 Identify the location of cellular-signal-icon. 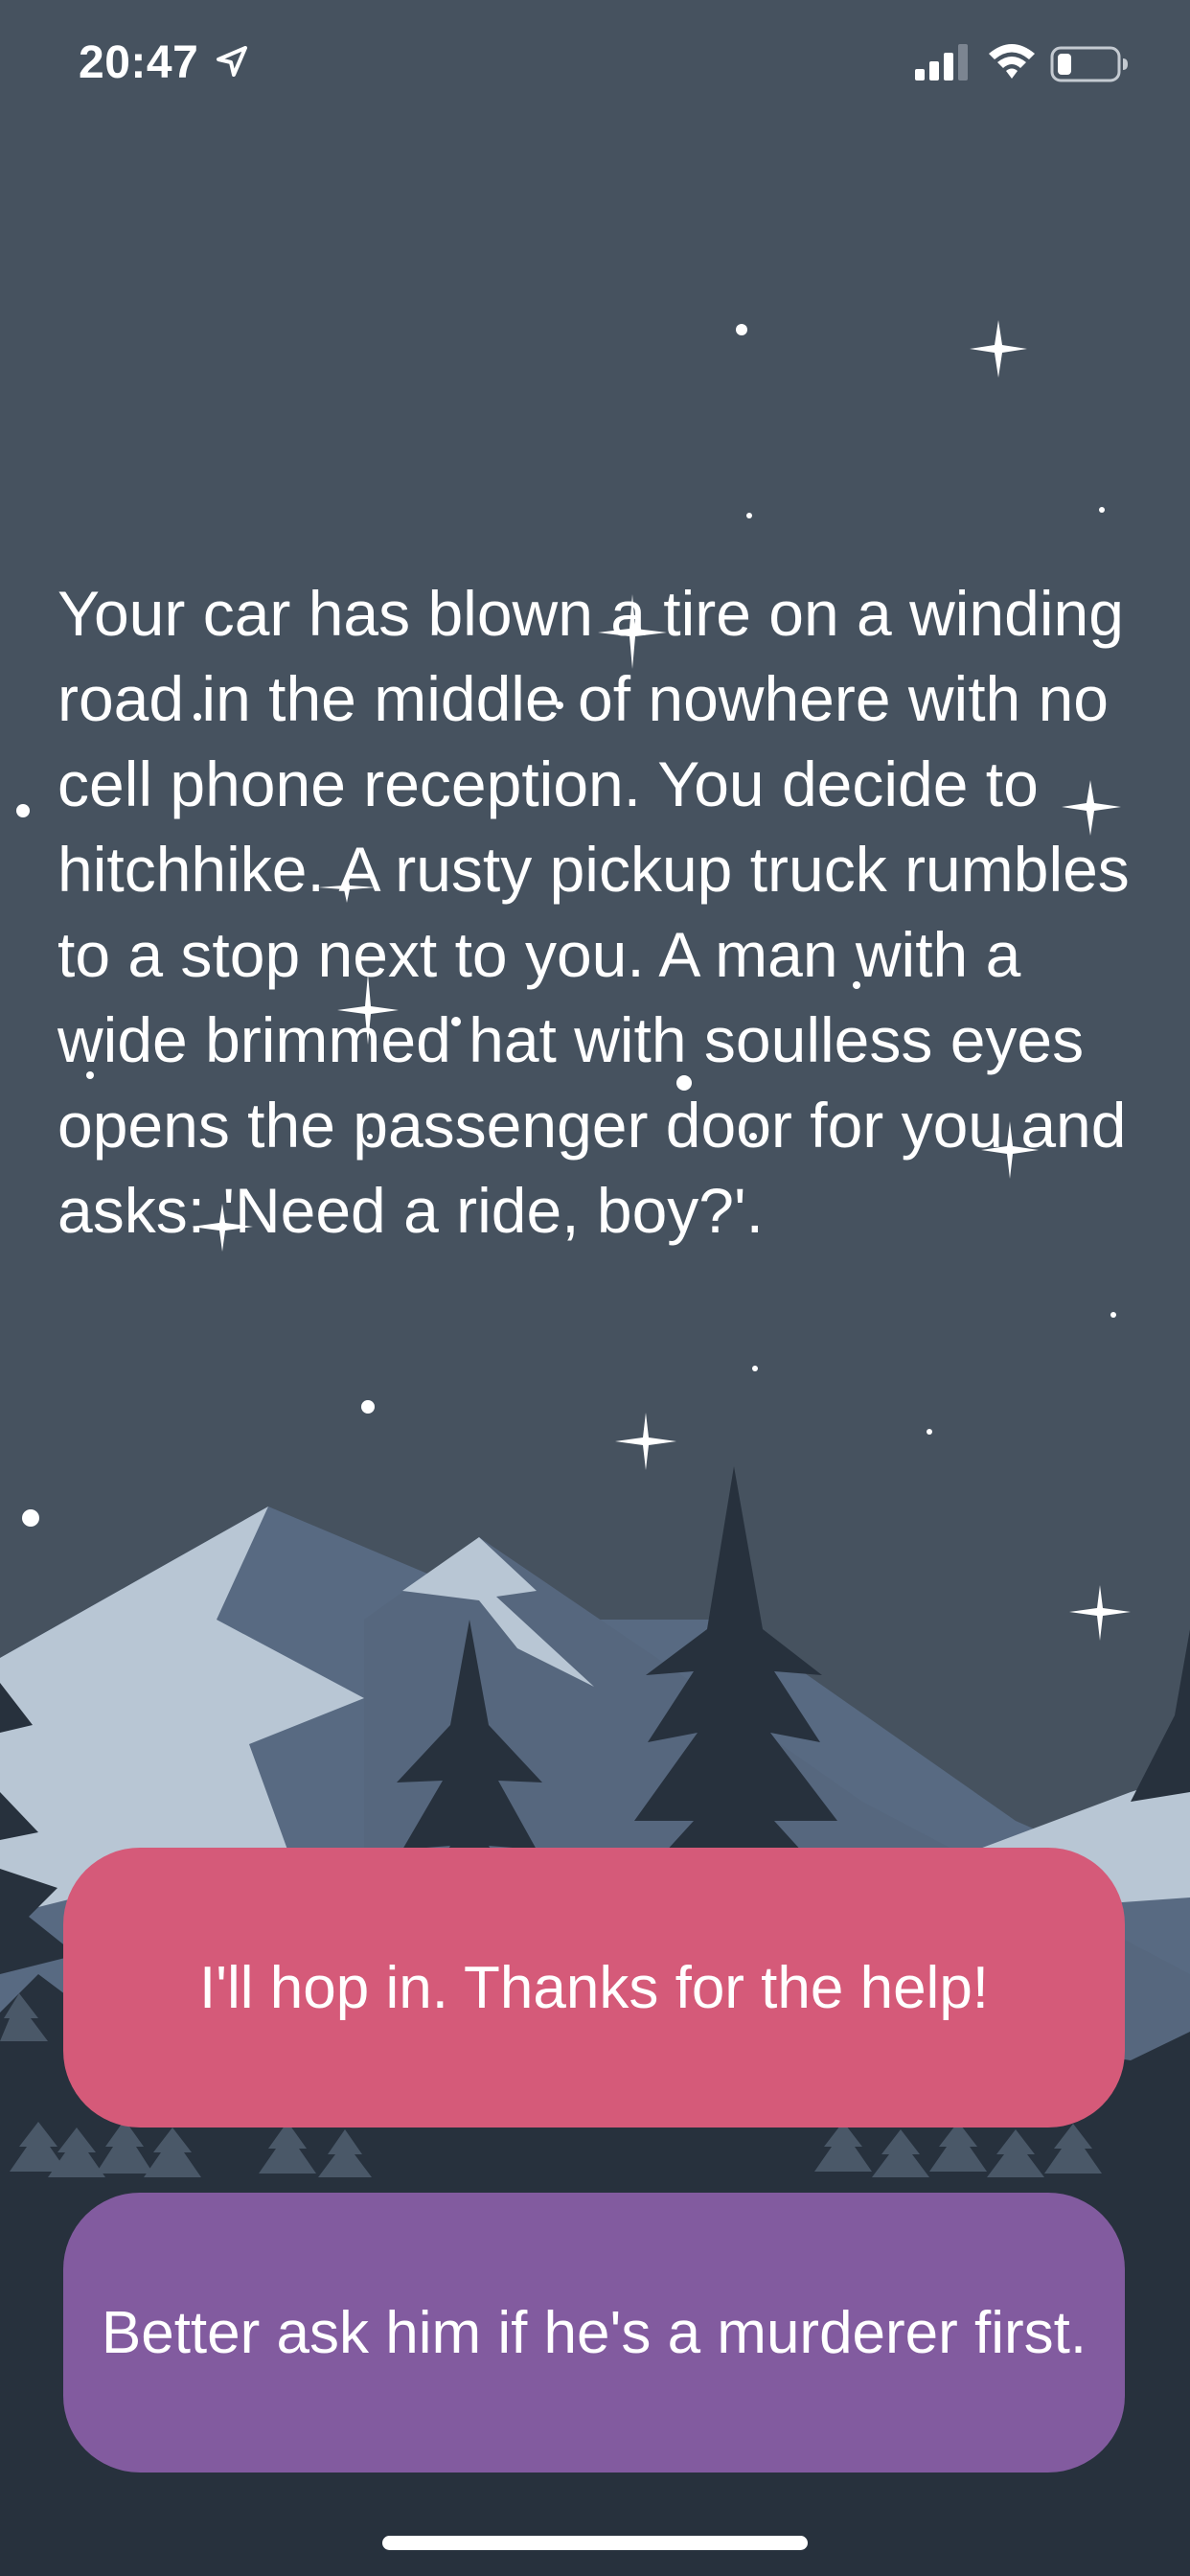
(942, 62).